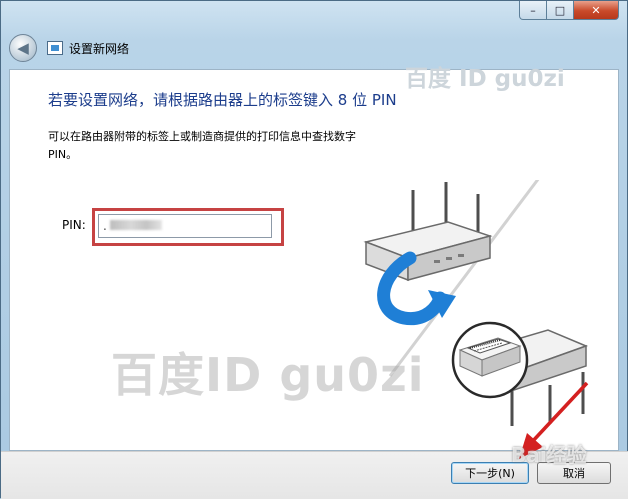  What do you see at coordinates (560, 10) in the screenshot?
I see `maximize-button: □` at bounding box center [560, 10].